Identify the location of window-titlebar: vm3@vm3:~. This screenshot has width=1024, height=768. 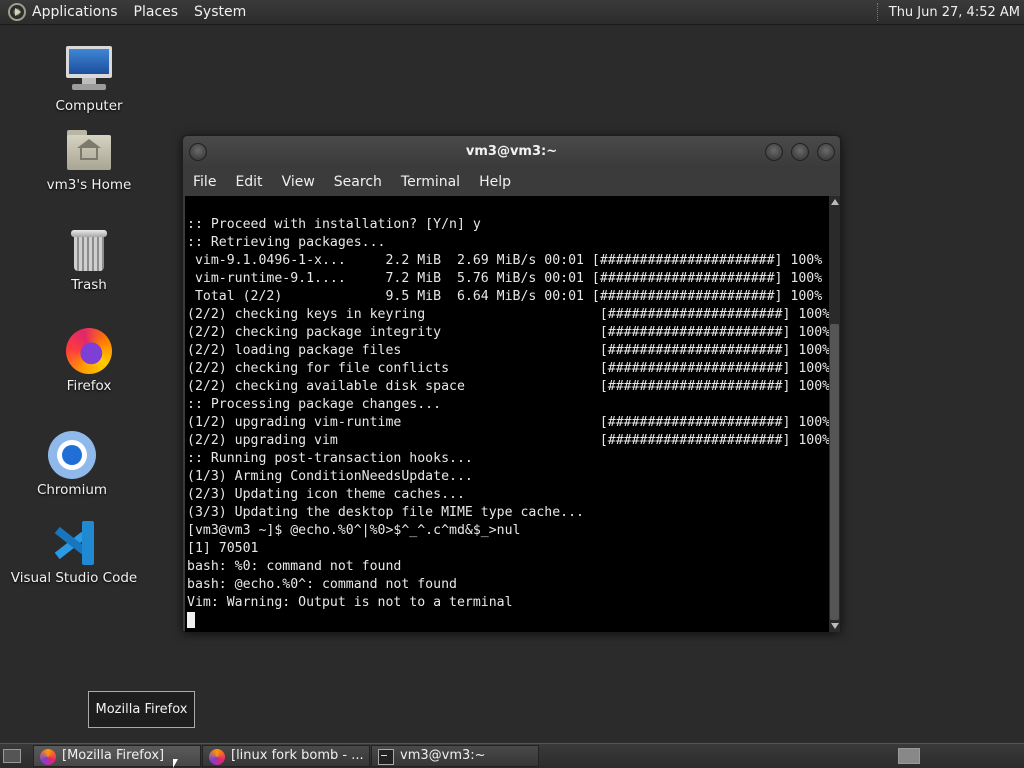
(511, 152).